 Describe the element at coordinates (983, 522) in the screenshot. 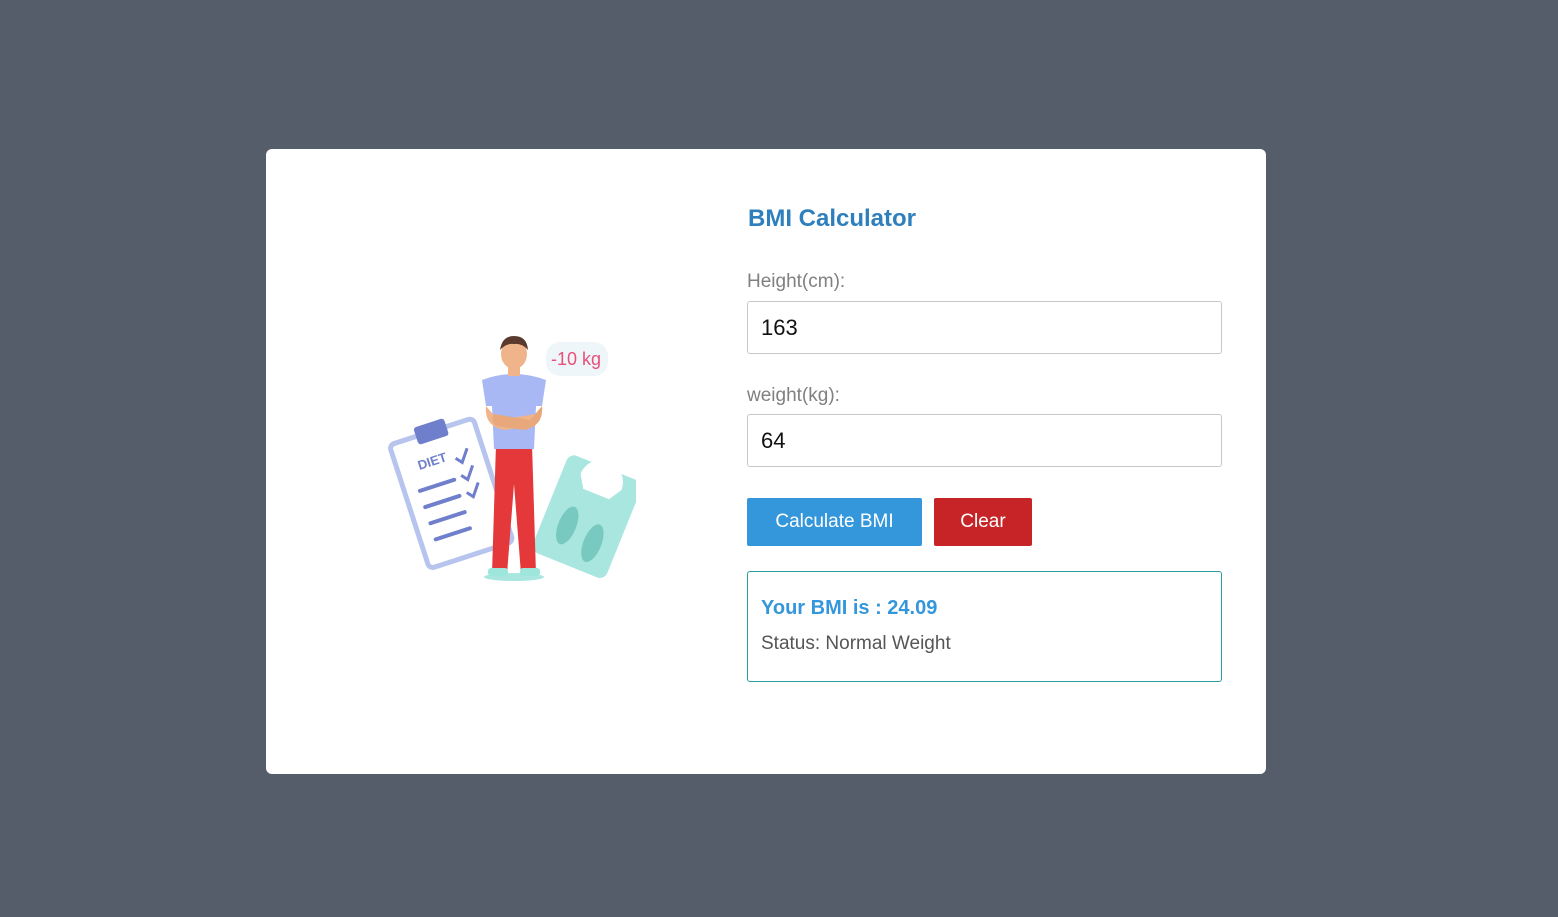

I see `clear-button: Clear` at that location.